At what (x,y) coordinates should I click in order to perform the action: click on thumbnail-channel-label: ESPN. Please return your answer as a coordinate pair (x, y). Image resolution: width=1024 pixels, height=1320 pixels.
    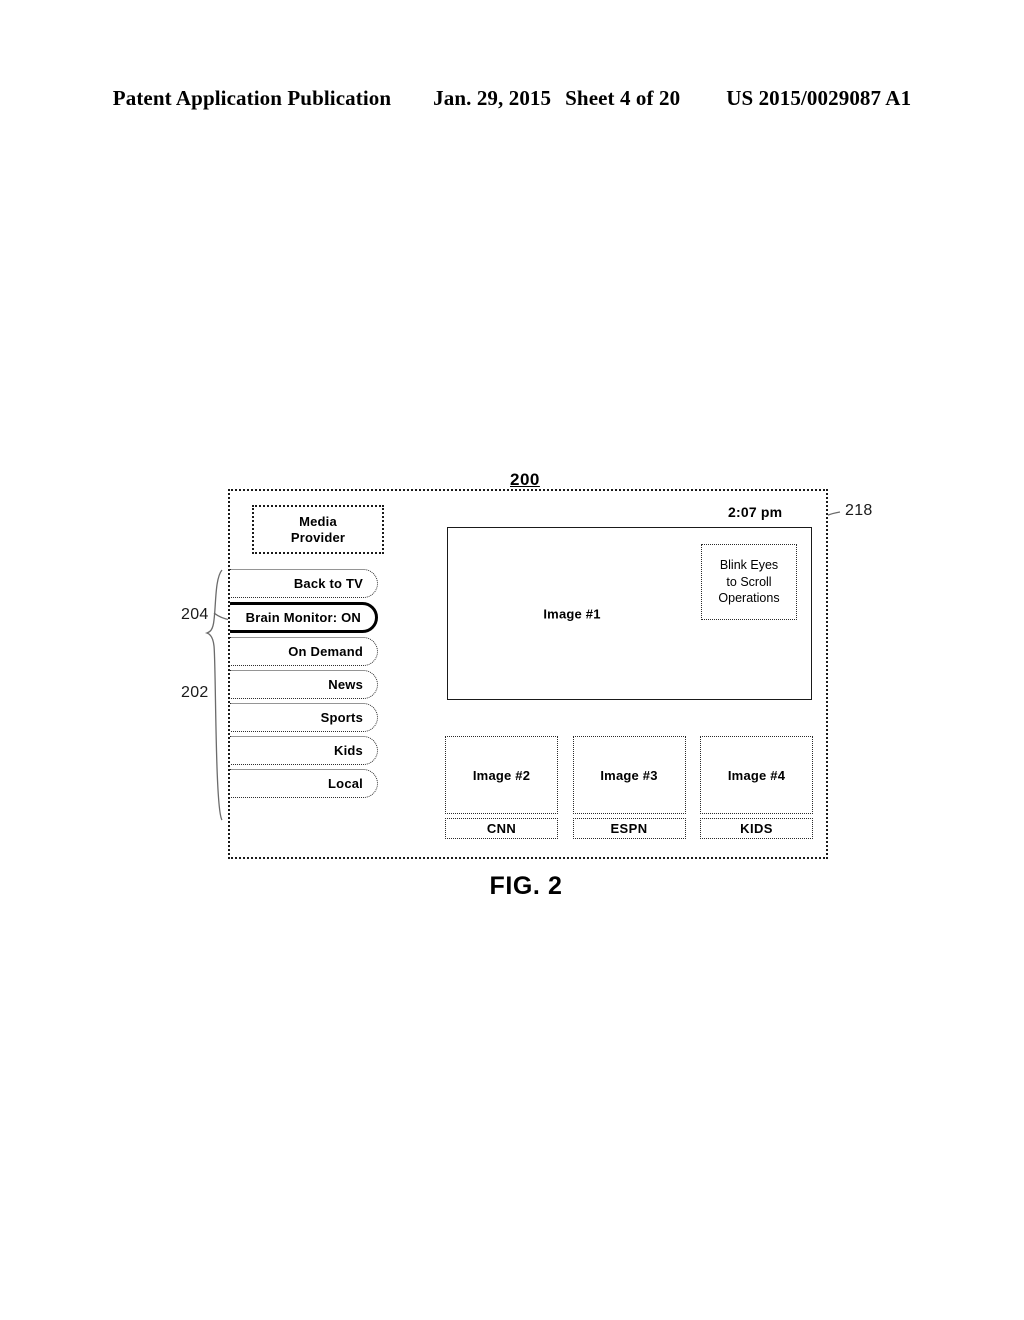
    Looking at the image, I should click on (629, 828).